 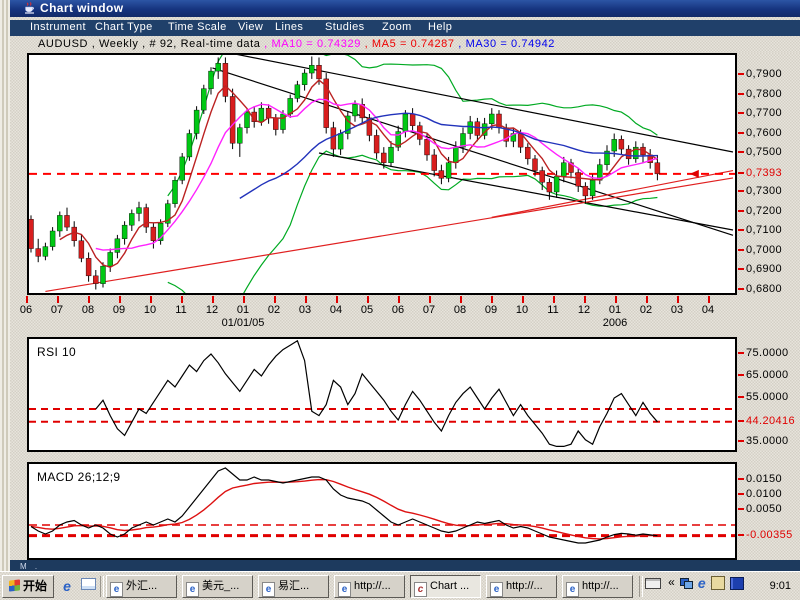 I want to click on time-axis-label: 05, so click(x=367, y=310).